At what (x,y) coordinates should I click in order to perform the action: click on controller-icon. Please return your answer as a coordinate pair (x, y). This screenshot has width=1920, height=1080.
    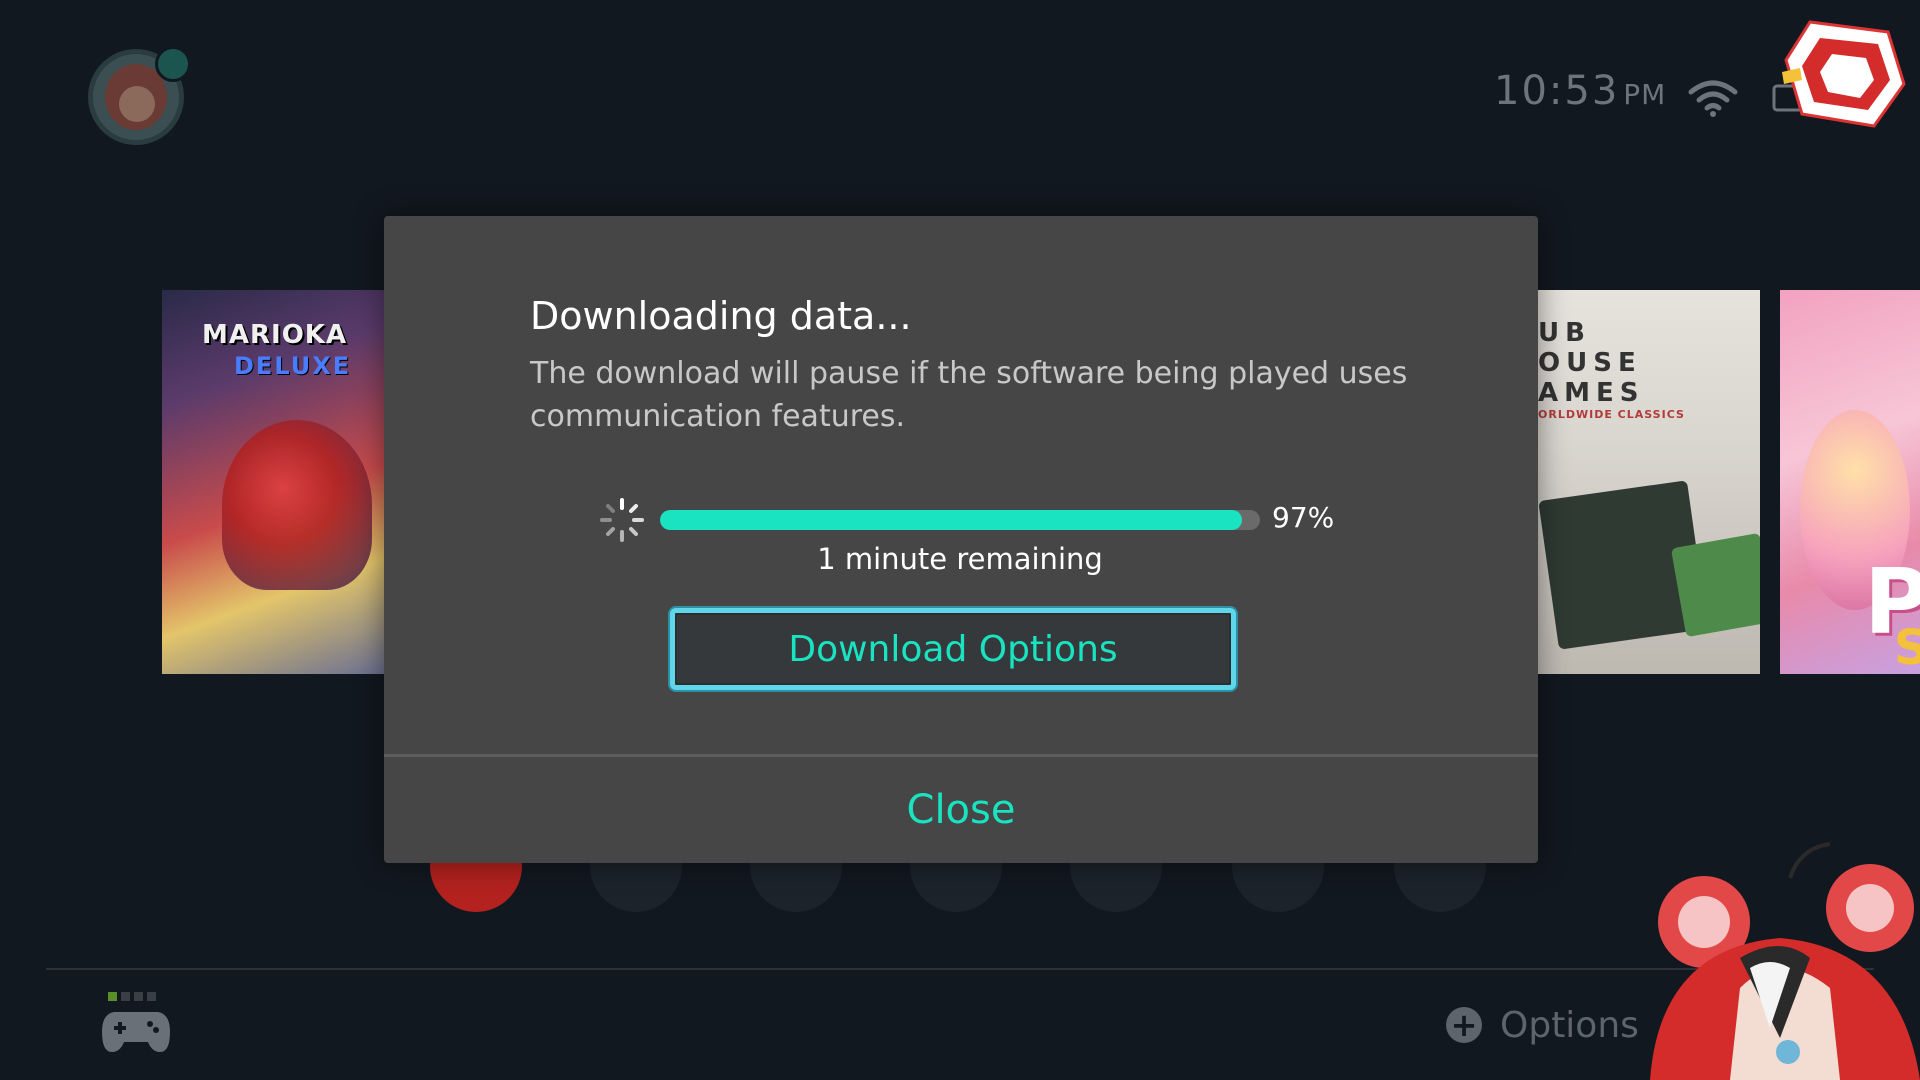
    Looking at the image, I should click on (136, 1032).